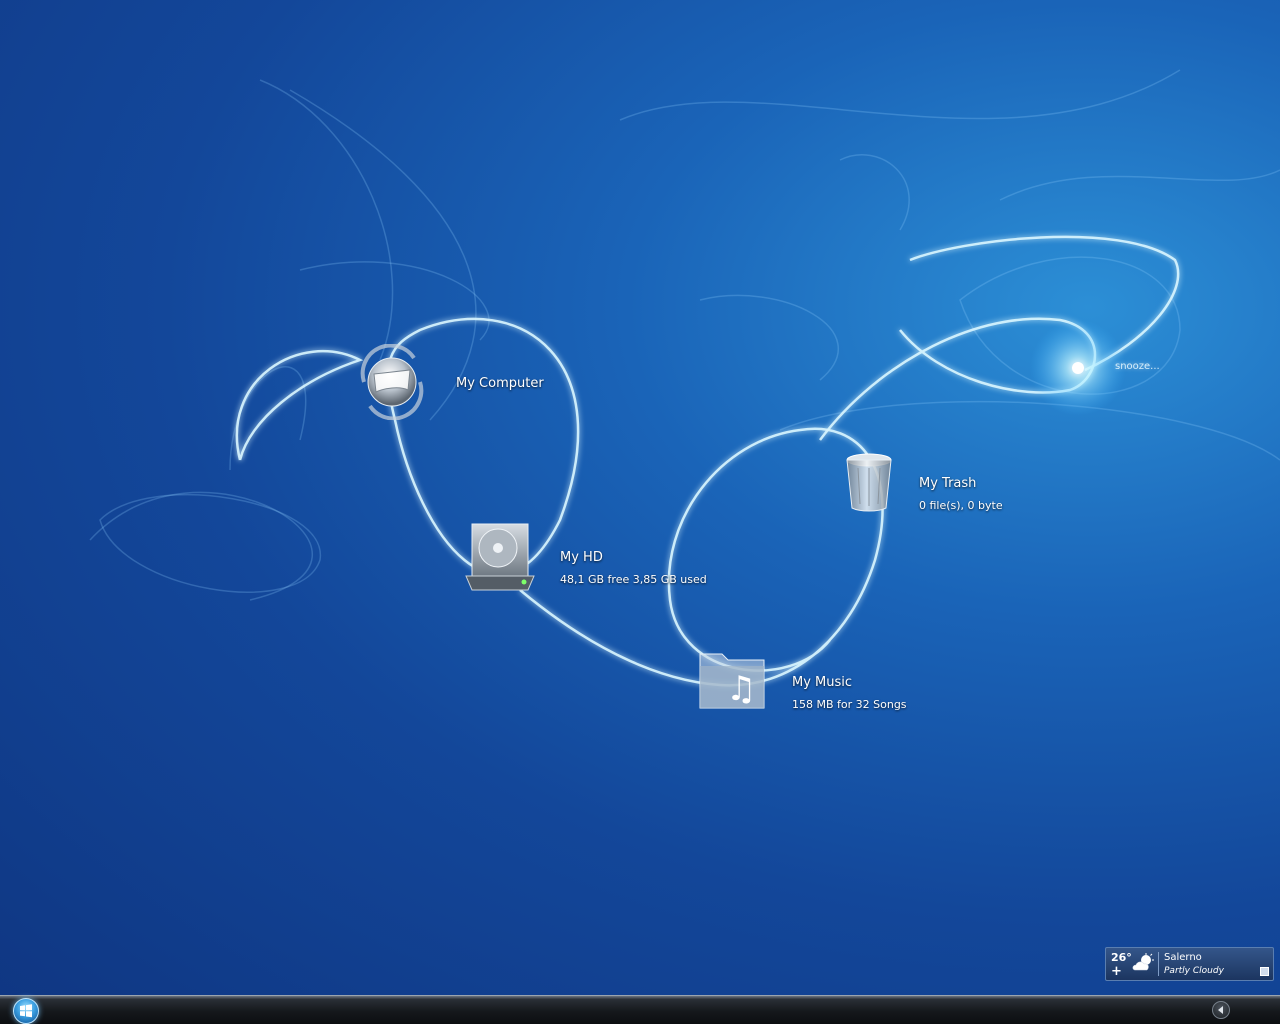 This screenshot has width=1280, height=1024. I want to click on weather-divider, so click(1158, 964).